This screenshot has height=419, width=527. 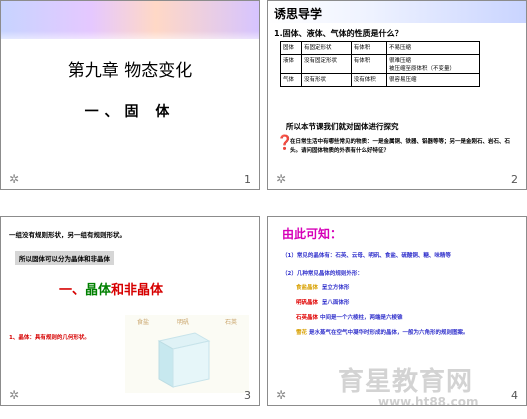 I want to click on gradient-banner, so click(x=130, y=24).